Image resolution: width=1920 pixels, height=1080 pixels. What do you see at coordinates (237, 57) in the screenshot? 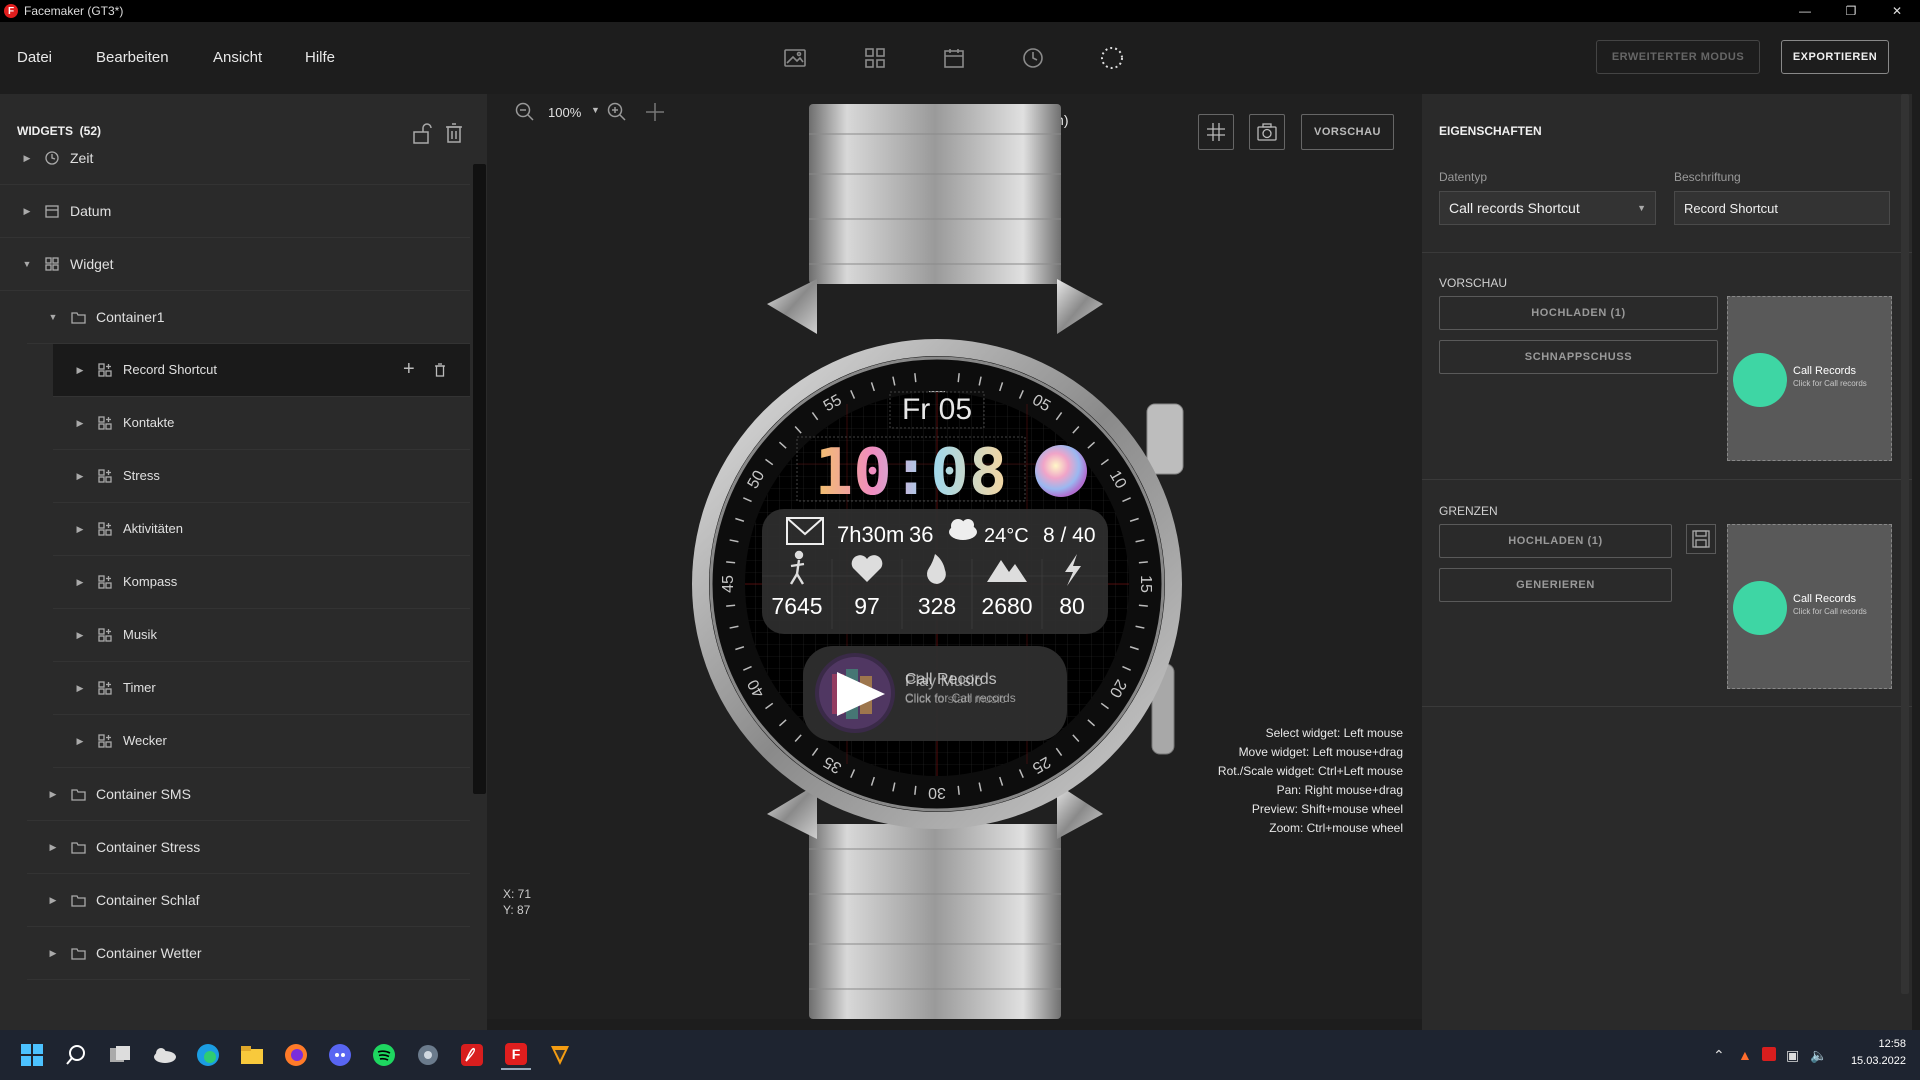
I see `menu-ansicht: Ansicht` at bounding box center [237, 57].